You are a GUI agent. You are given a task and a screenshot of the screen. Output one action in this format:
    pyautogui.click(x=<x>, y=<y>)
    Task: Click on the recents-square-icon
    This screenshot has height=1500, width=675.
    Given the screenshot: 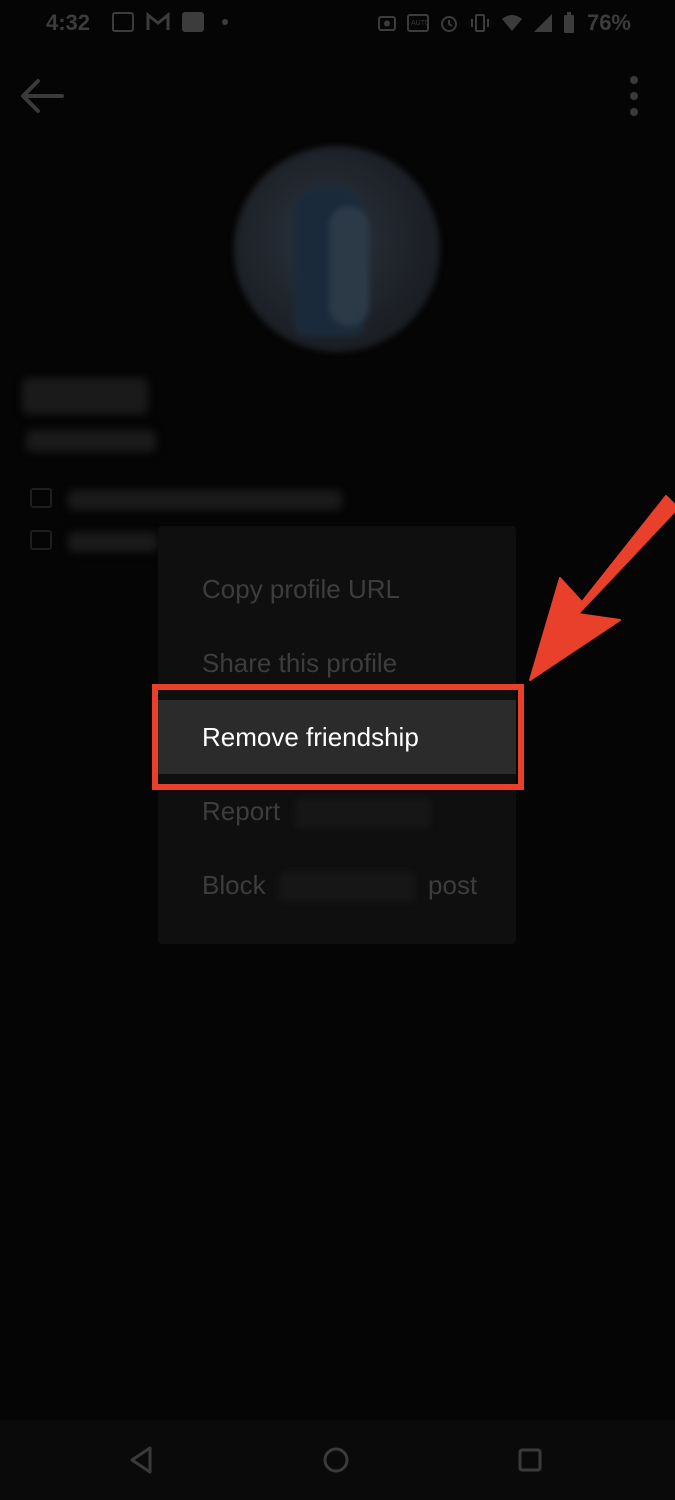 What is the action you would take?
    pyautogui.click(x=530, y=1460)
    